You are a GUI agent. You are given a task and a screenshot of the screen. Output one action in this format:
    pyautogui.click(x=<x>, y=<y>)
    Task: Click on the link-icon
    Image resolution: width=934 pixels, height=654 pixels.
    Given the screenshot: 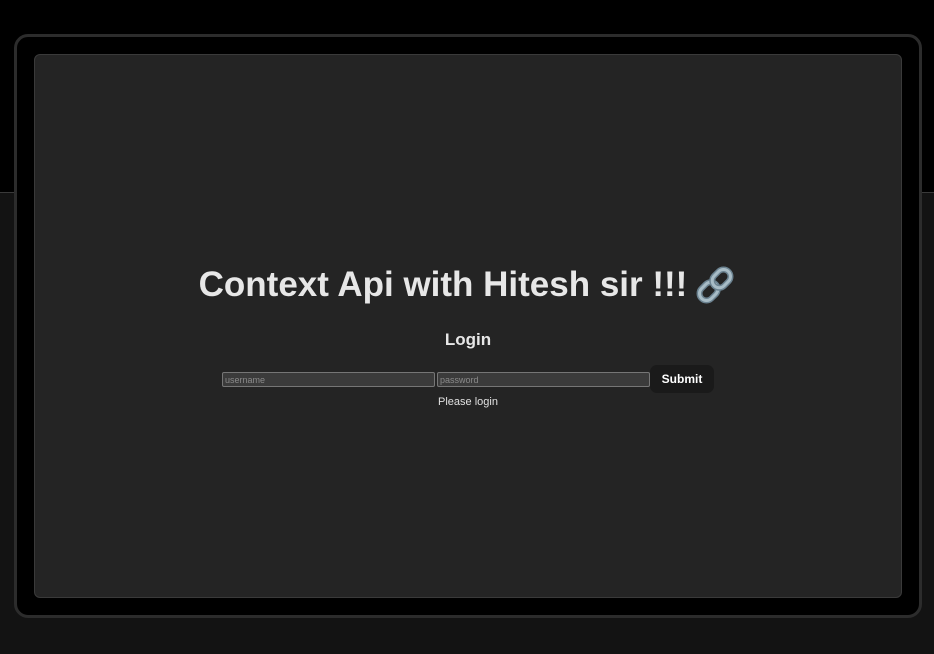 What is the action you would take?
    pyautogui.click(x=715, y=285)
    